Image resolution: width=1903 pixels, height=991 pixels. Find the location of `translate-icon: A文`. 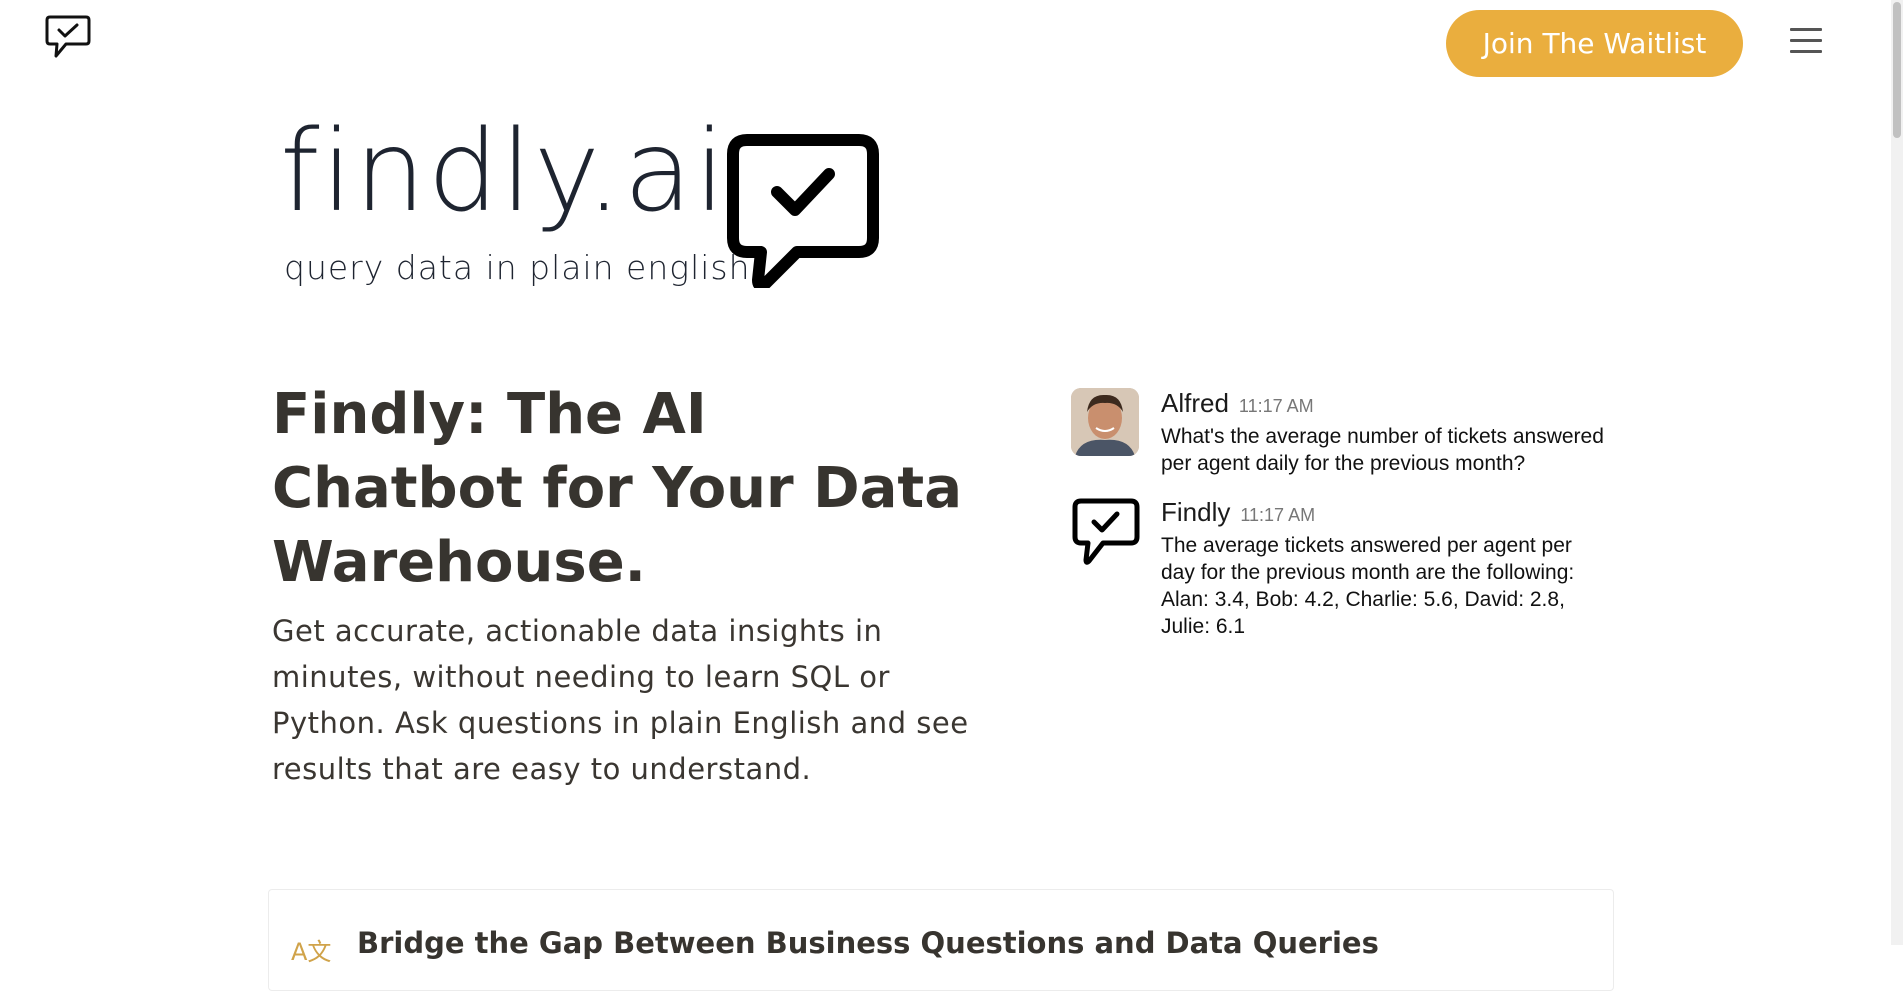

translate-icon: A文 is located at coordinates (311, 952).